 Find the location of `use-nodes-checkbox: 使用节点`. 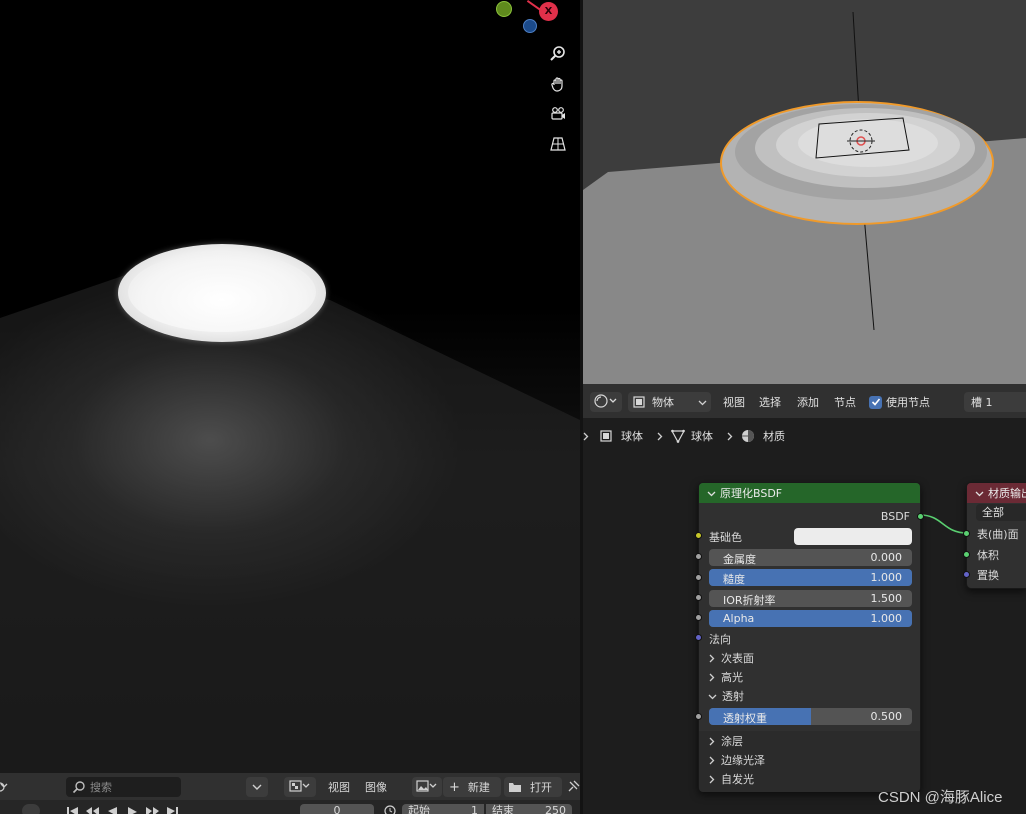

use-nodes-checkbox: 使用节点 is located at coordinates (899, 402).